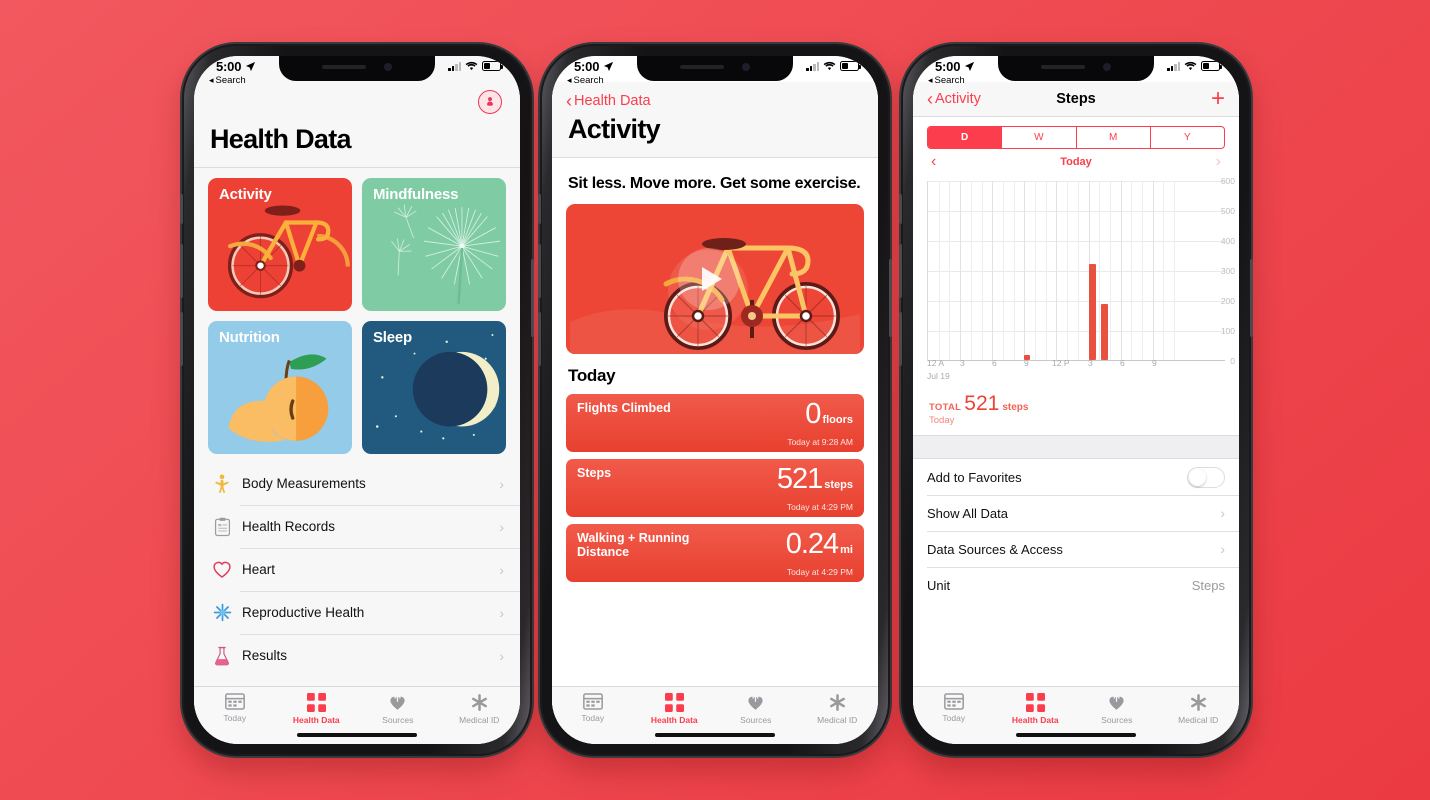 Image resolution: width=1430 pixels, height=800 pixels. What do you see at coordinates (846, 550) in the screenshot?
I see `metric-unit: mi` at bounding box center [846, 550].